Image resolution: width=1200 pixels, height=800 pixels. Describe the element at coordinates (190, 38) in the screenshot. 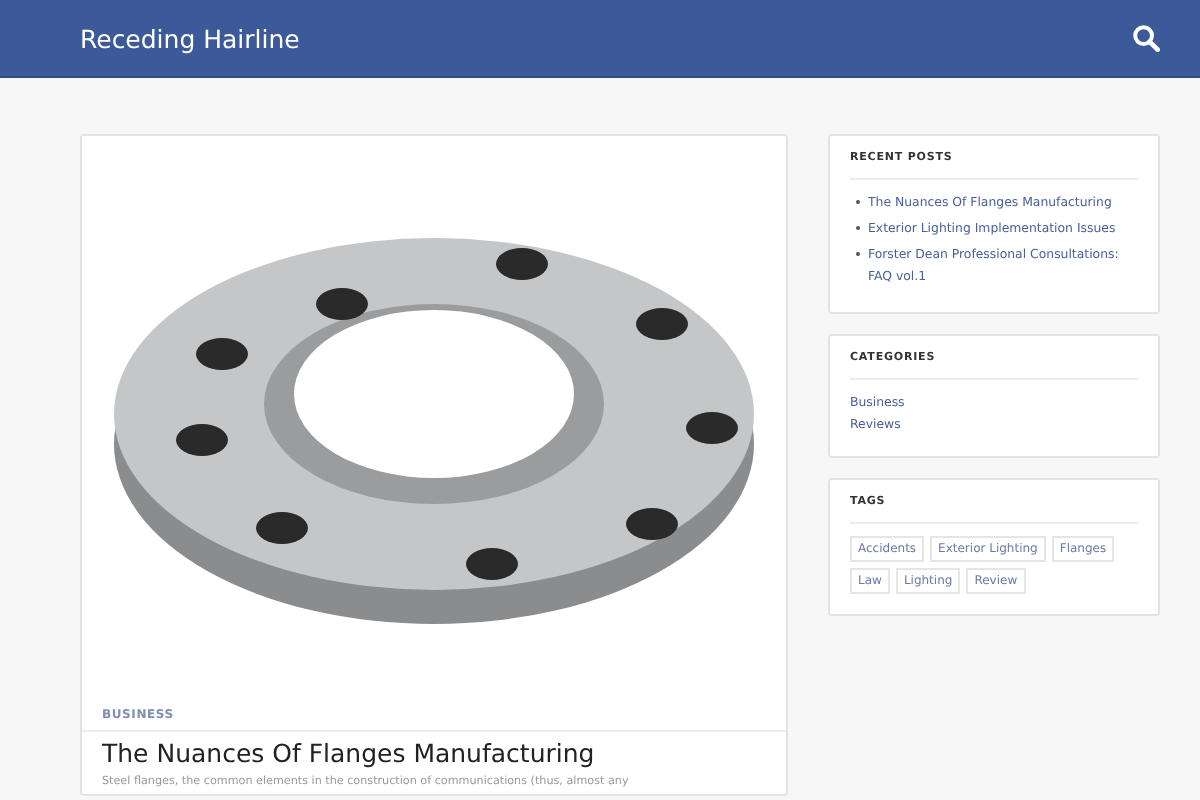

I see `site-title: Receding Hairline` at that location.